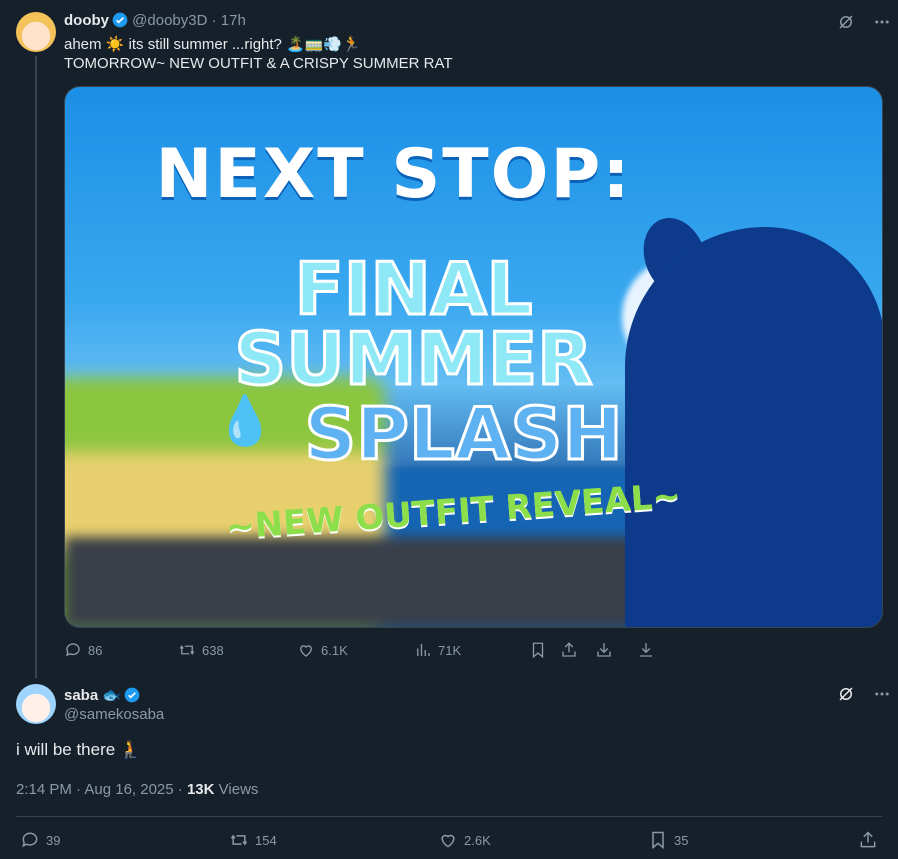 The width and height of the screenshot is (898, 859). I want to click on post-action-bar: 39 154 2.6K 35, so click(449, 841).